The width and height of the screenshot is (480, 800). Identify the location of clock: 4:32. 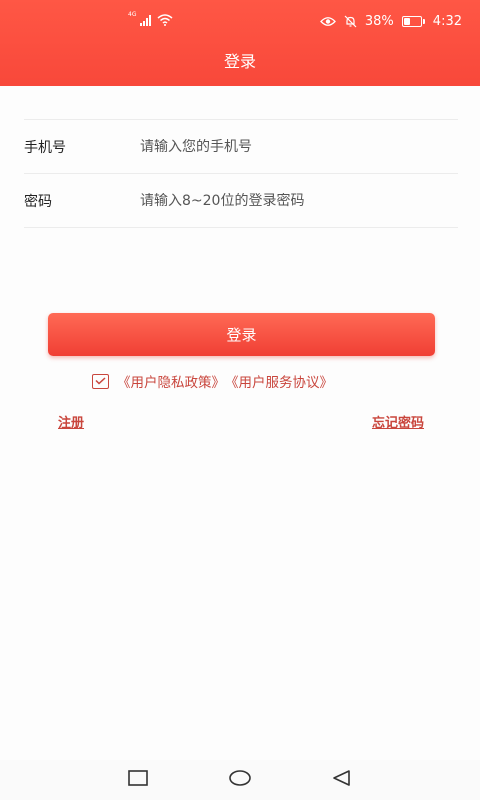
(447, 21).